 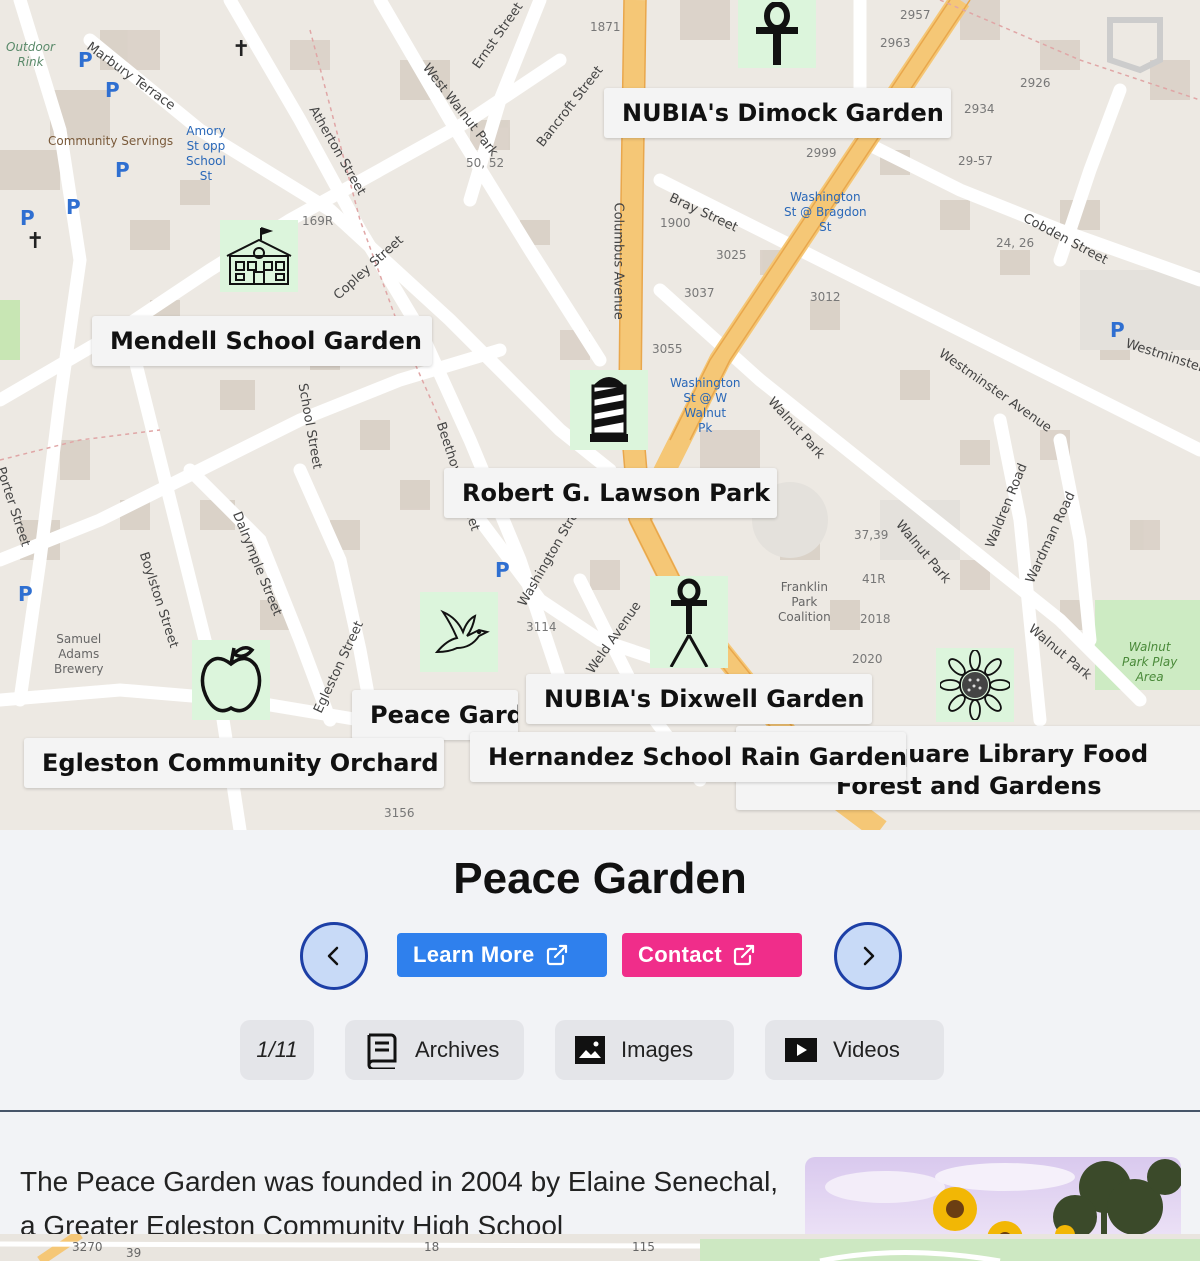 I want to click on chevron-left-icon, so click(x=333, y=956).